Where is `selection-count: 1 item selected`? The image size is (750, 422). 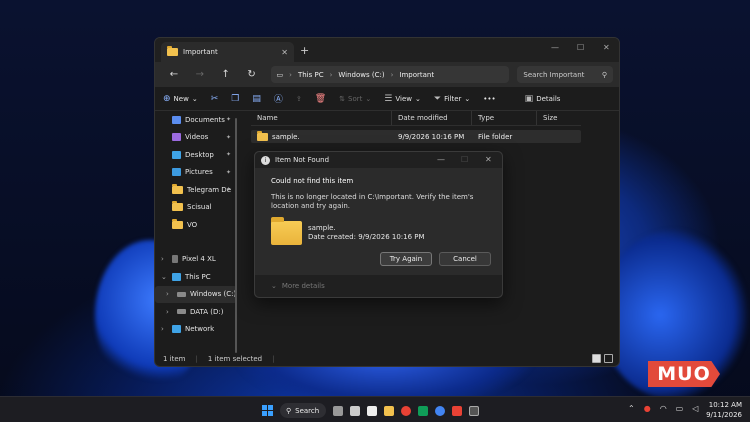
selection-count: 1 item selected is located at coordinates (235, 358).